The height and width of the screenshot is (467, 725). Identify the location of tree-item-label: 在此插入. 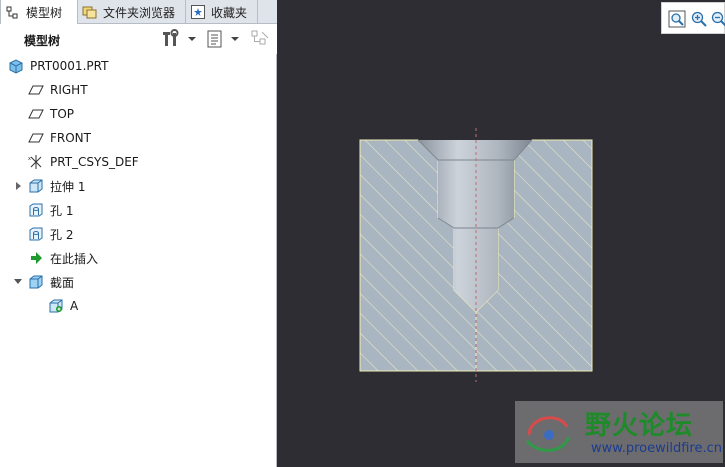
(74, 258).